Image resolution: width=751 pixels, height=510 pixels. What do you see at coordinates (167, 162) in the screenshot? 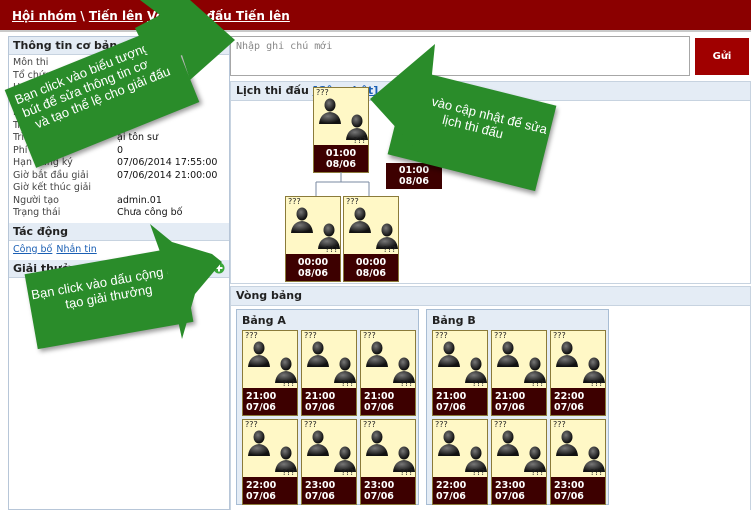
I see `info-value: 07/06/2014 17:55:00` at bounding box center [167, 162].